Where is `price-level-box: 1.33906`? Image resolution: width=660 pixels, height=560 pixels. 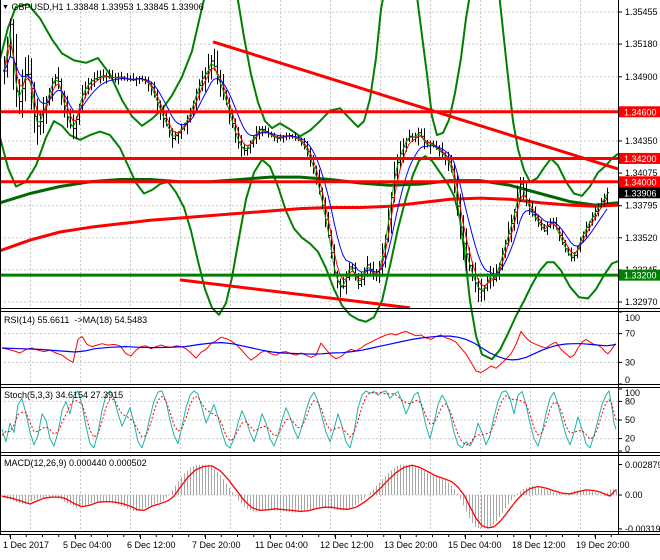 price-level-box: 1.33906 is located at coordinates (639, 193).